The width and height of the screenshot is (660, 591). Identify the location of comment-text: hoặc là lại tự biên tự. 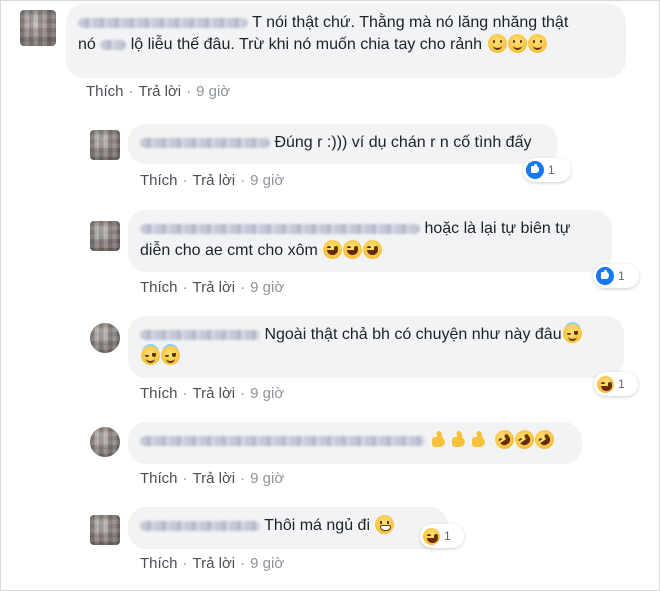
(497, 228).